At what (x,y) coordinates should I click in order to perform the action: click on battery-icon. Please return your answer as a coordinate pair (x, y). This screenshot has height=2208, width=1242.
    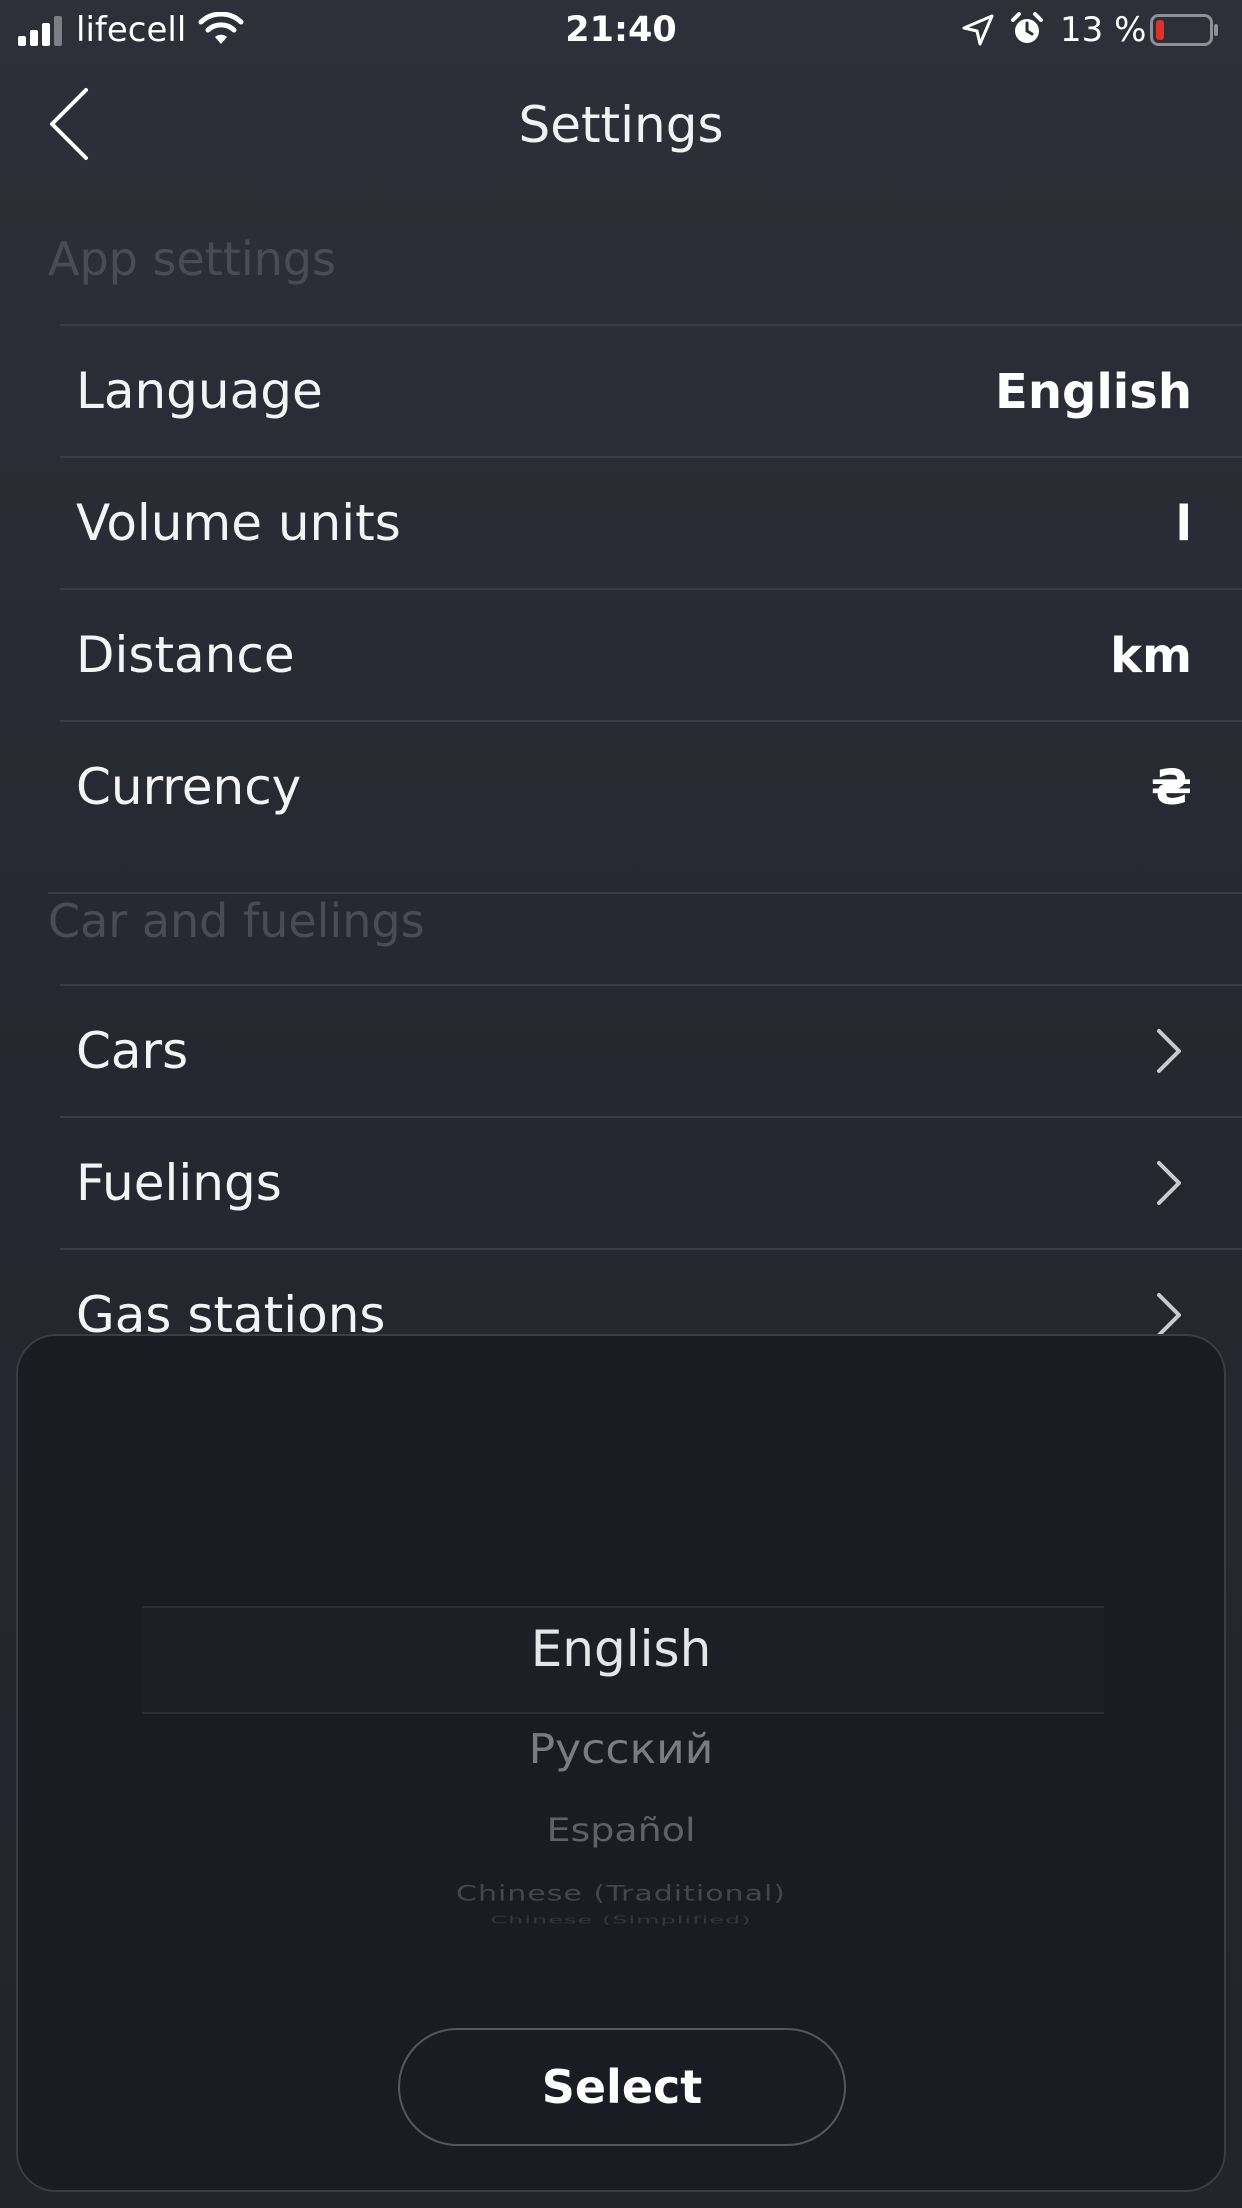
    Looking at the image, I should click on (1184, 30).